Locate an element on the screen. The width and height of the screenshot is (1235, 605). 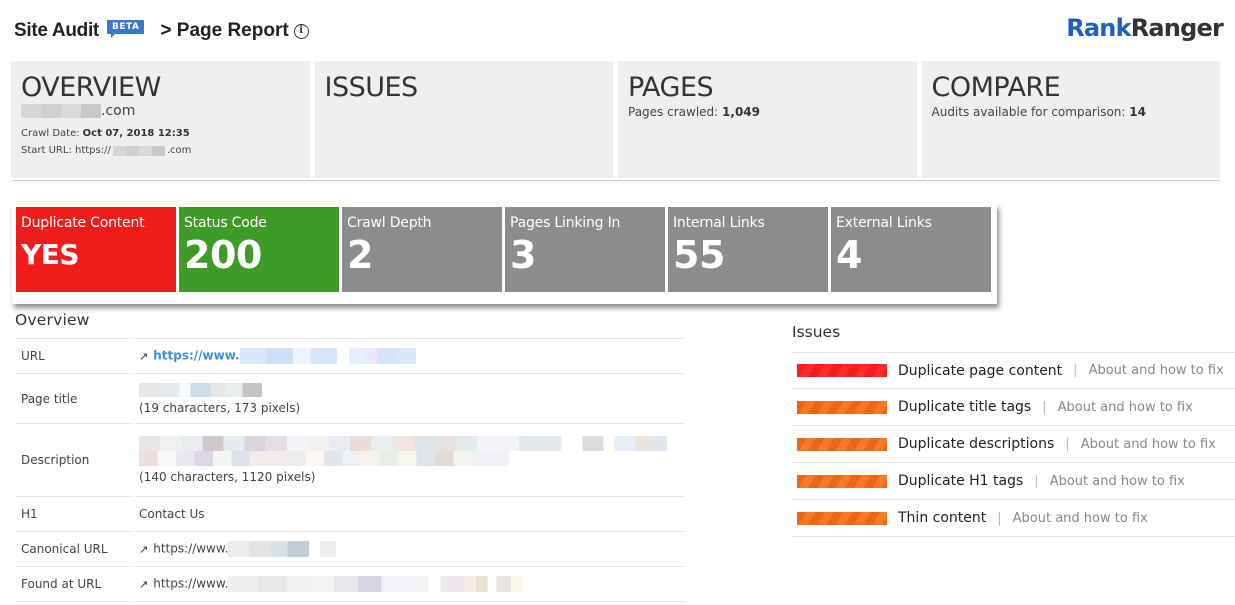
metric-label: Crawl Depth is located at coordinates (389, 223).